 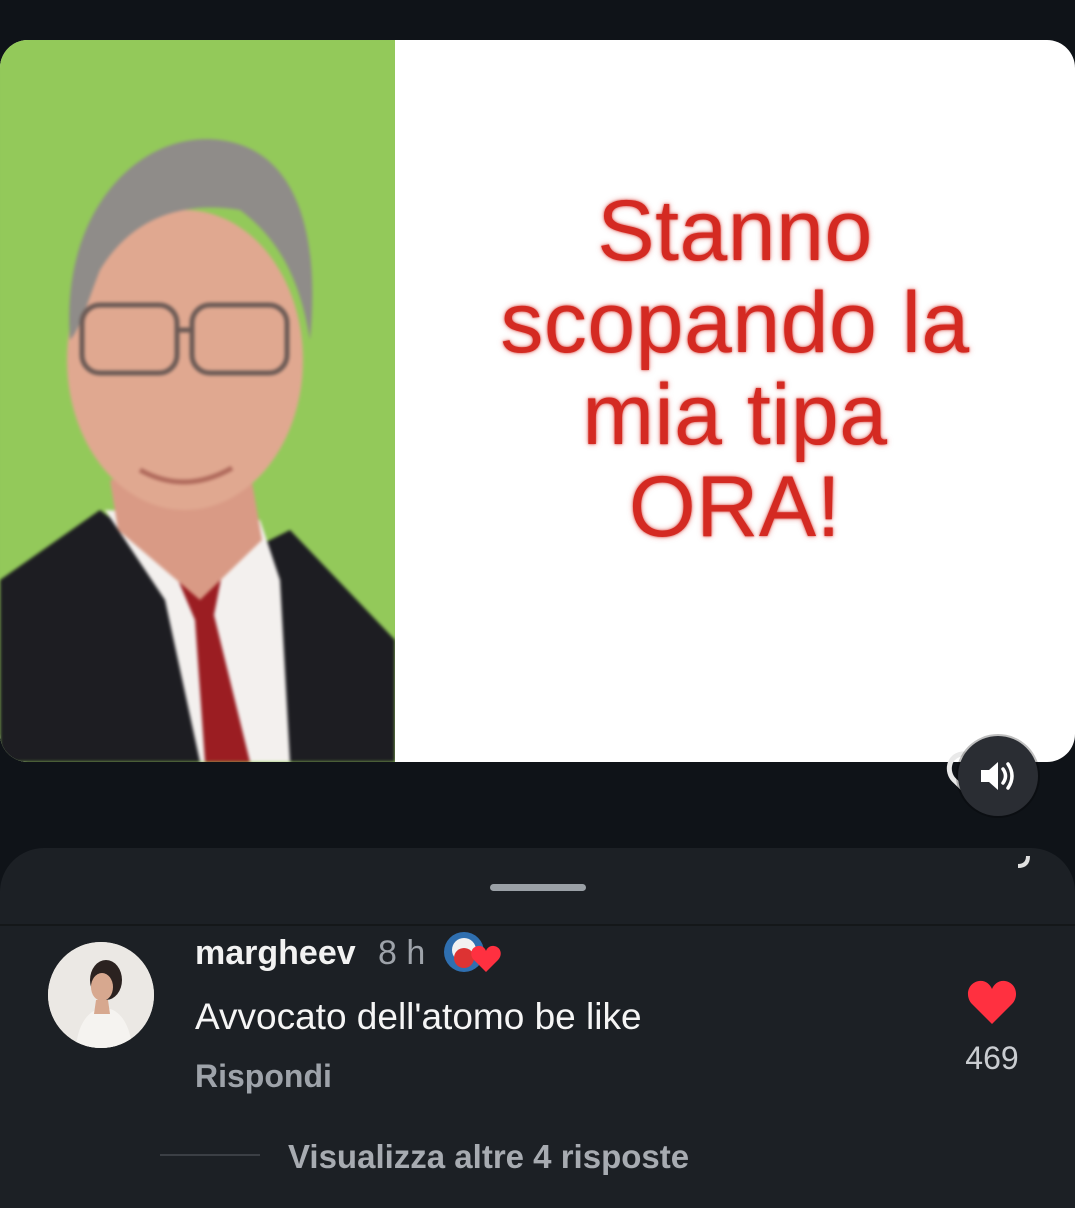 I want to click on speaker-volume-icon, so click(x=997, y=776).